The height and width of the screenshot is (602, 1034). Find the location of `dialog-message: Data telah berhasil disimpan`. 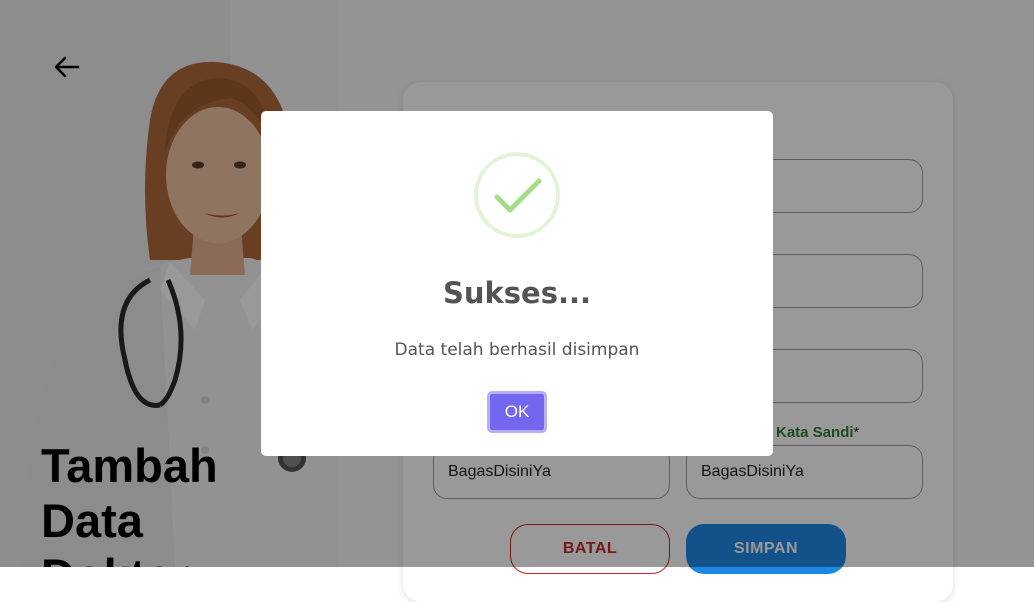

dialog-message: Data telah berhasil disimpan is located at coordinates (517, 350).